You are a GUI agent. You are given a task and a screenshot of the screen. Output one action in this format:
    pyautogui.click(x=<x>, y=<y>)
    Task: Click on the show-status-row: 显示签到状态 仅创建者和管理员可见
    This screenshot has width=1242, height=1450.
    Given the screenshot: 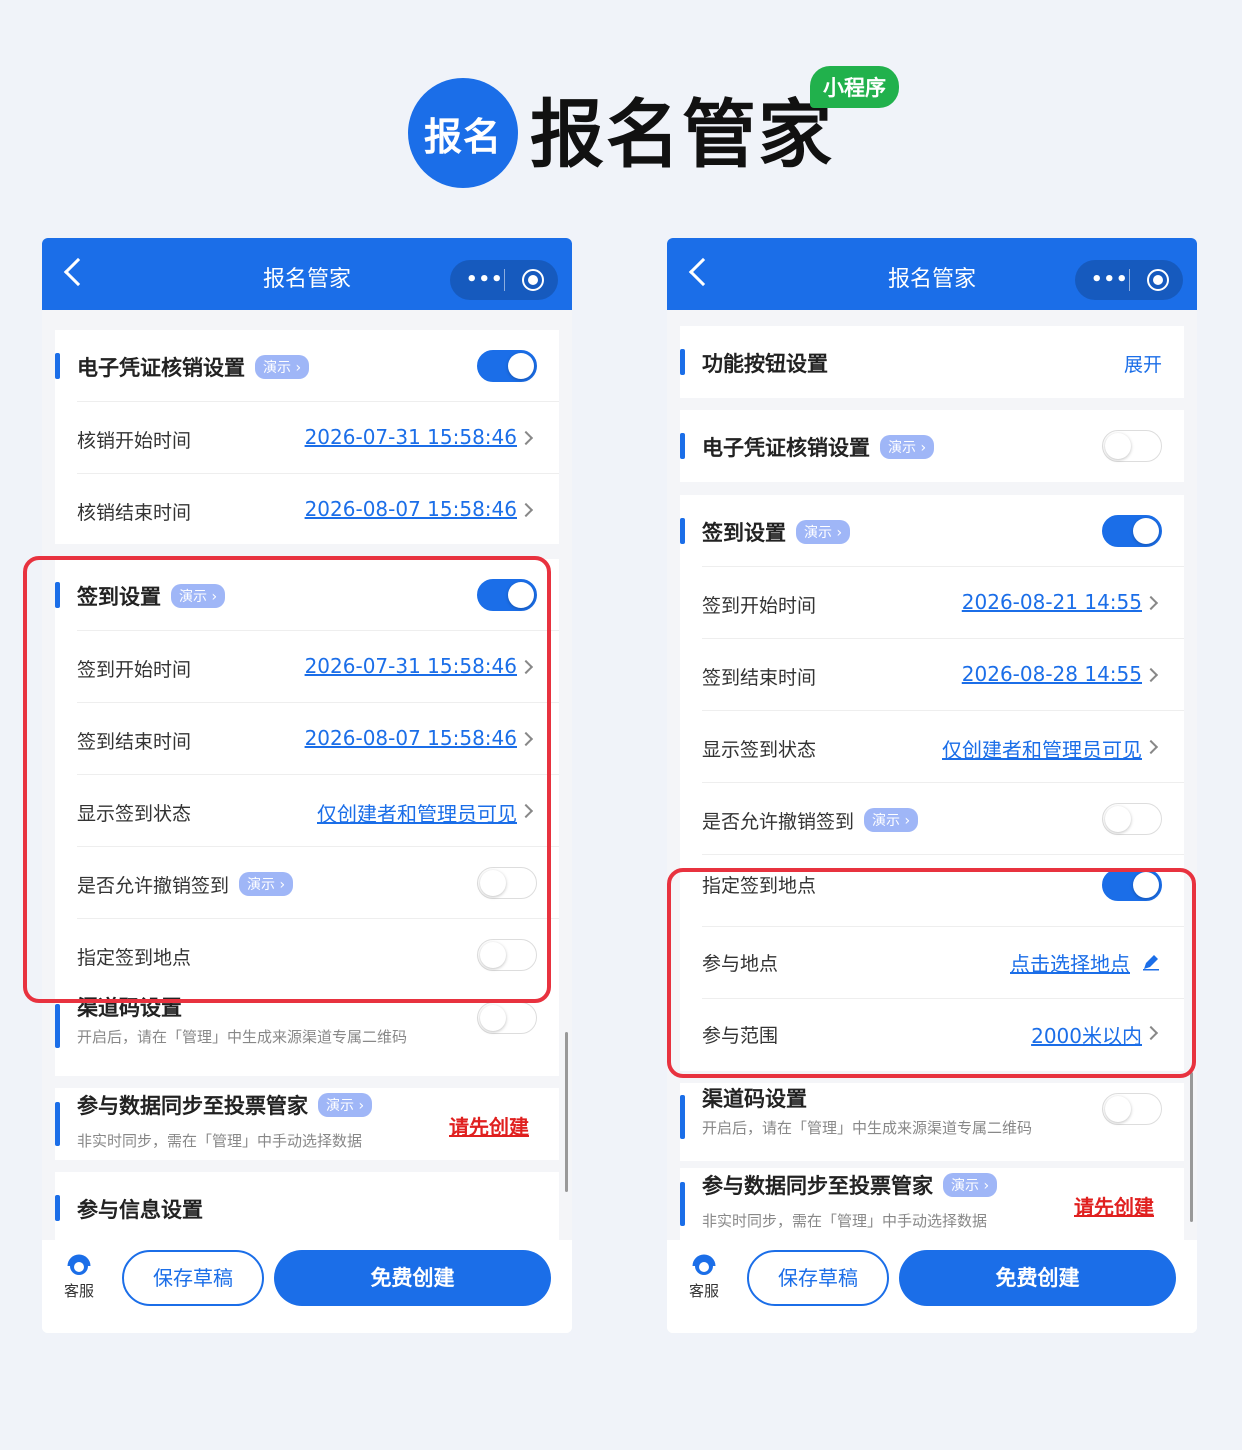 What is the action you would take?
    pyautogui.click(x=932, y=747)
    